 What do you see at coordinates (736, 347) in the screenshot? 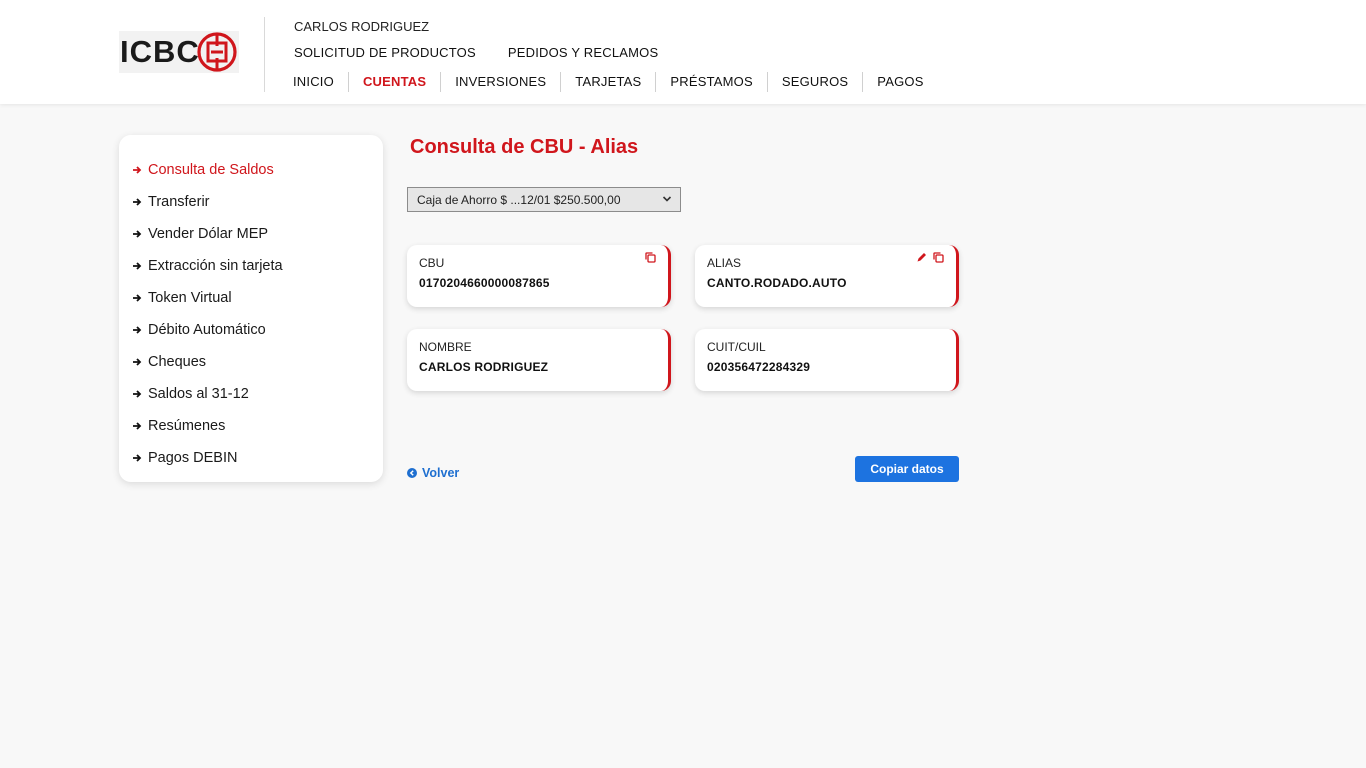
I see `cuit-label: CUIT/CUIL` at bounding box center [736, 347].